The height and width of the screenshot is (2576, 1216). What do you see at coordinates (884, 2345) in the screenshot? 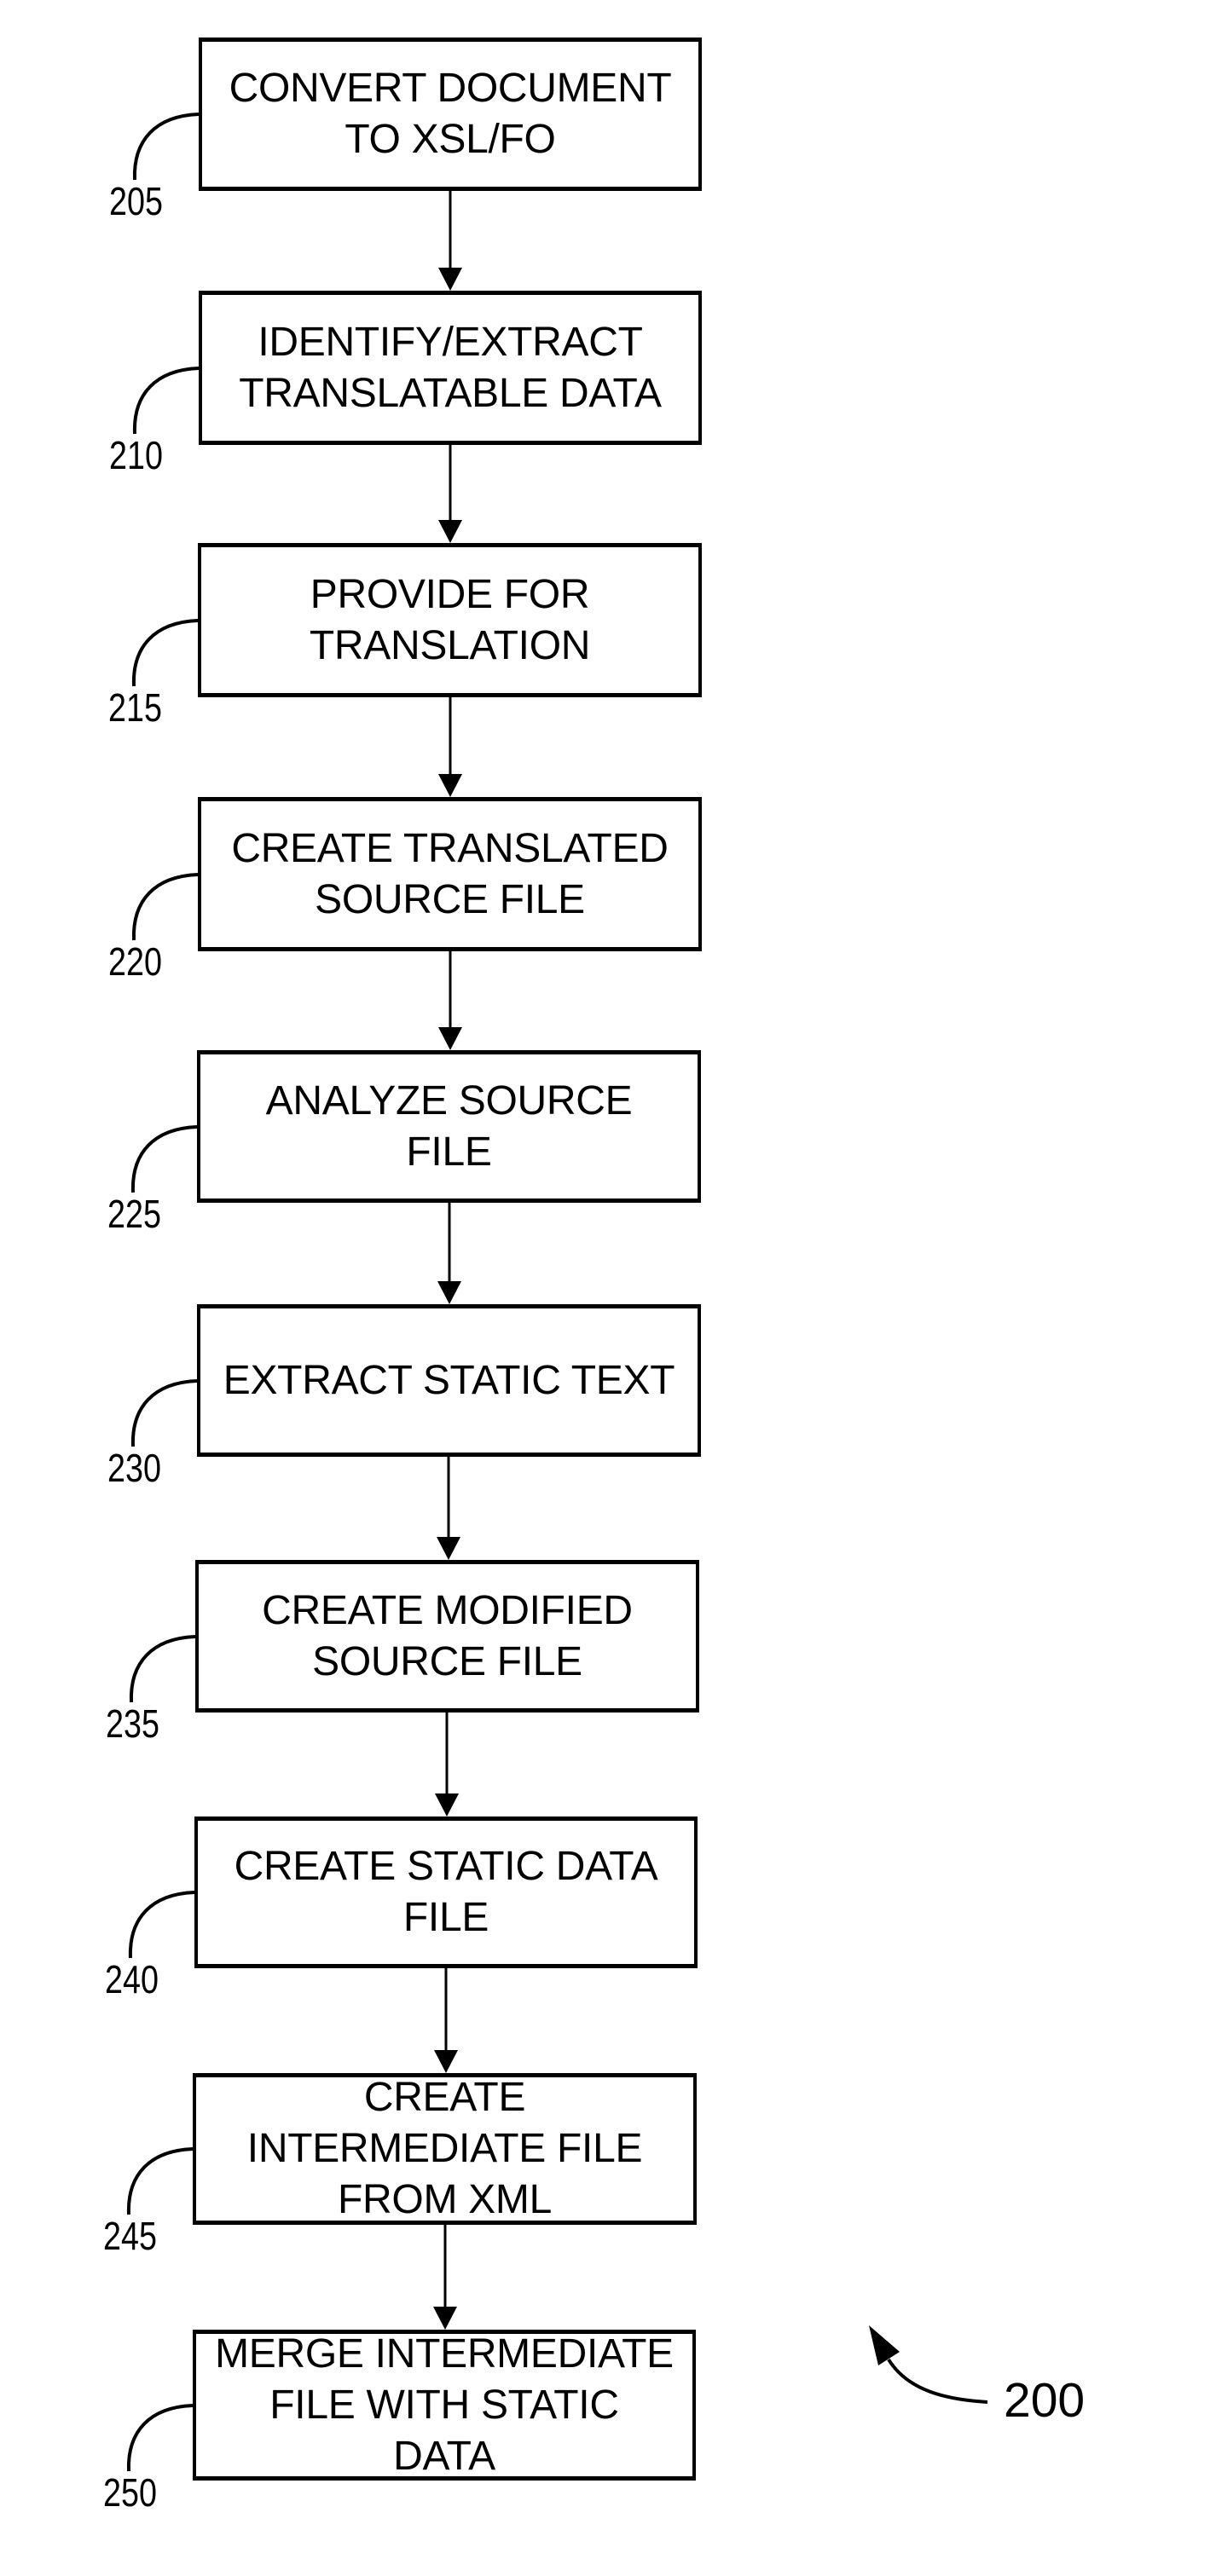
I see `figure-pointer-arrowhead-icon` at bounding box center [884, 2345].